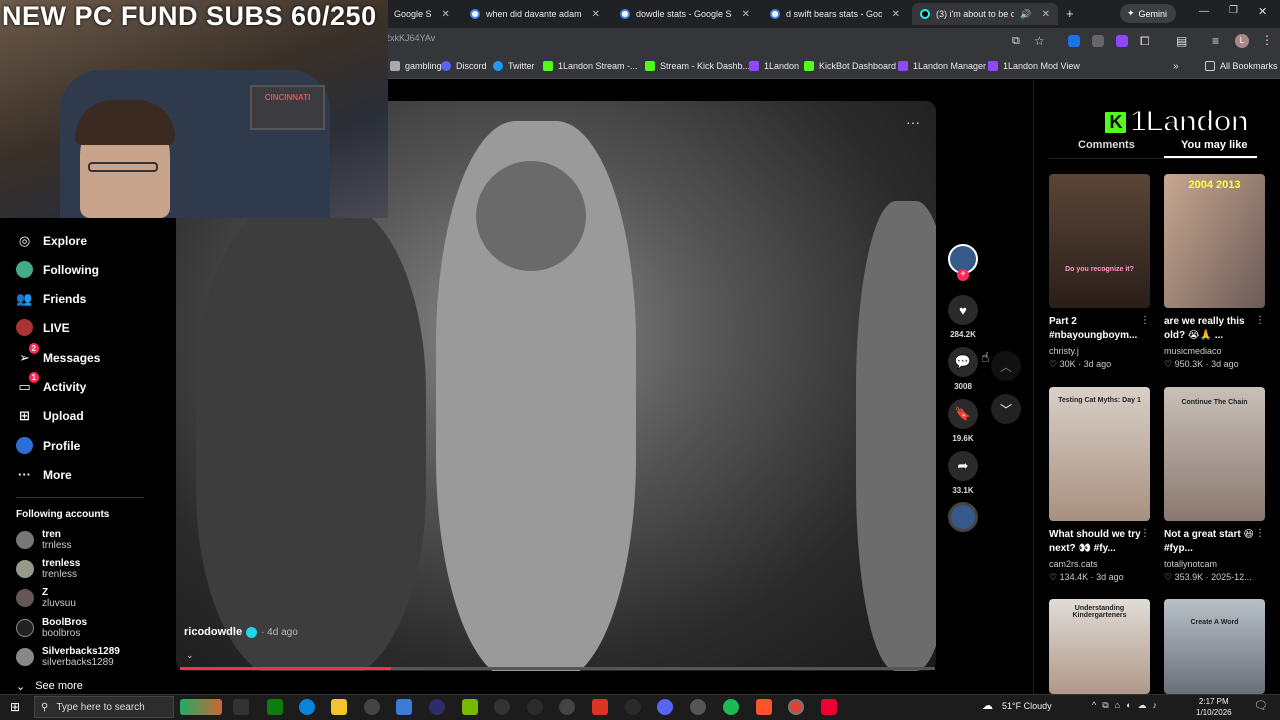 Image resolution: width=1280 pixels, height=720 pixels. What do you see at coordinates (1006, 409) in the screenshot?
I see `next-video-button: ﹀` at bounding box center [1006, 409].